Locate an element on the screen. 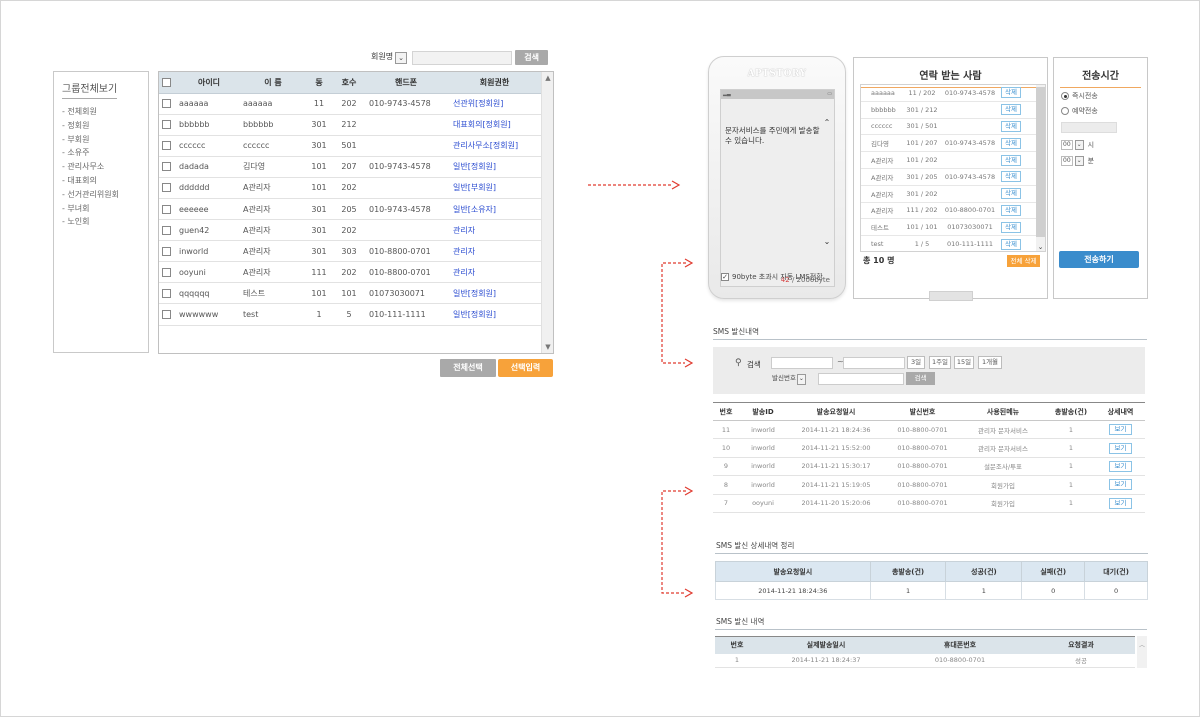 The height and width of the screenshot is (717, 1200). resize-handle is located at coordinates (951, 296).